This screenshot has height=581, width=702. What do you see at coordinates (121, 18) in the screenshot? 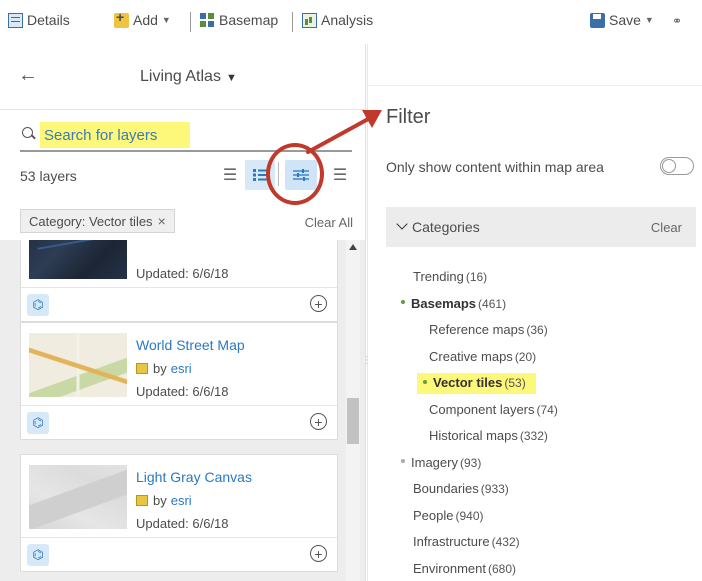
I see `add-icon` at bounding box center [121, 18].